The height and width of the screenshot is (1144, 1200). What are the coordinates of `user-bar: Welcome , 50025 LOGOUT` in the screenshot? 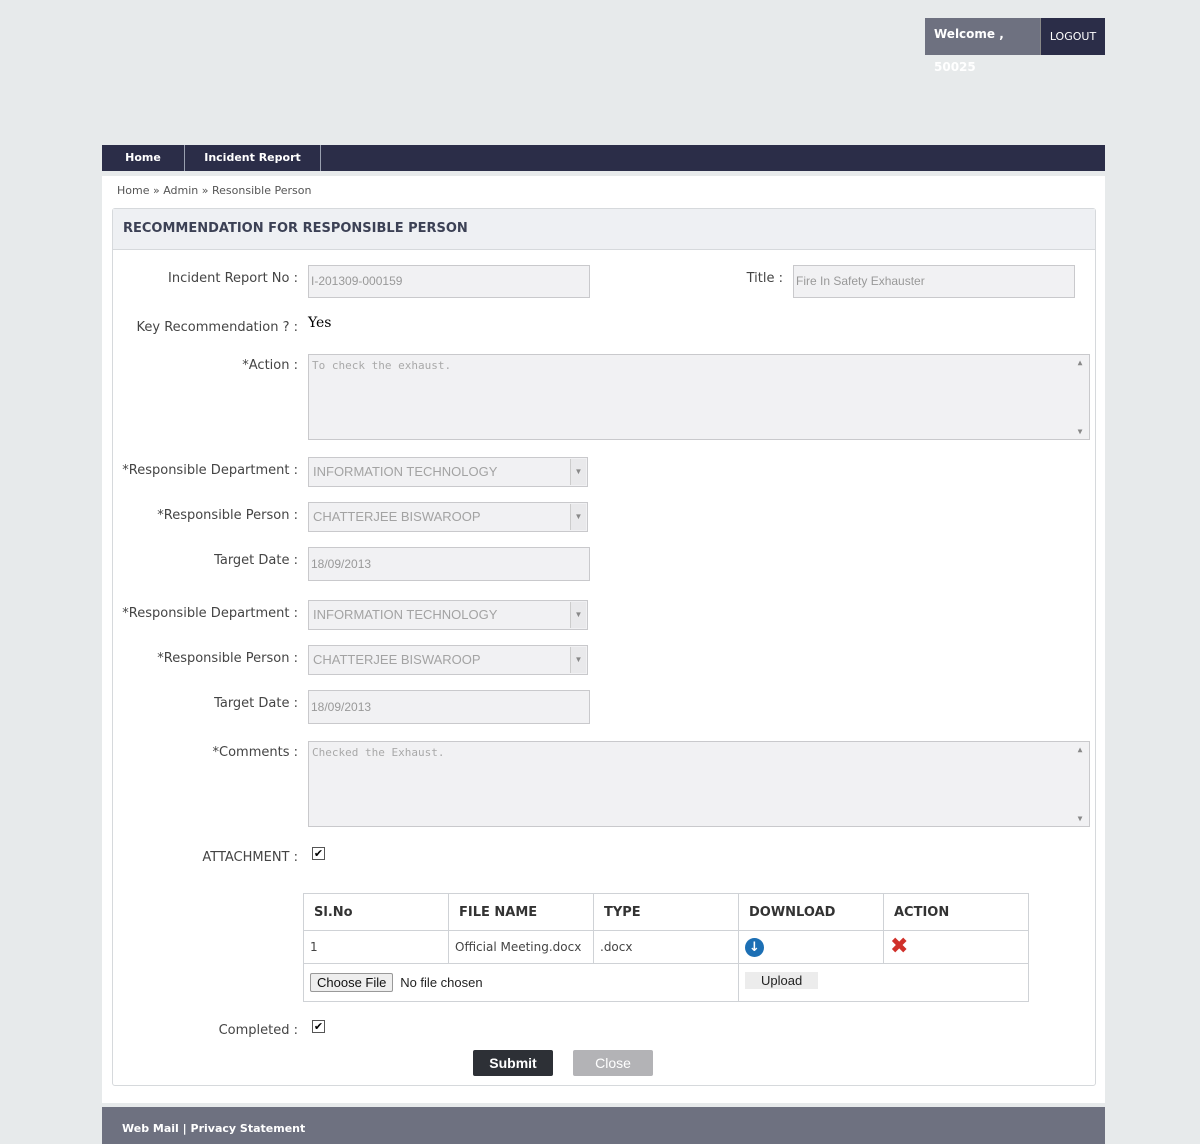 It's located at (1015, 46).